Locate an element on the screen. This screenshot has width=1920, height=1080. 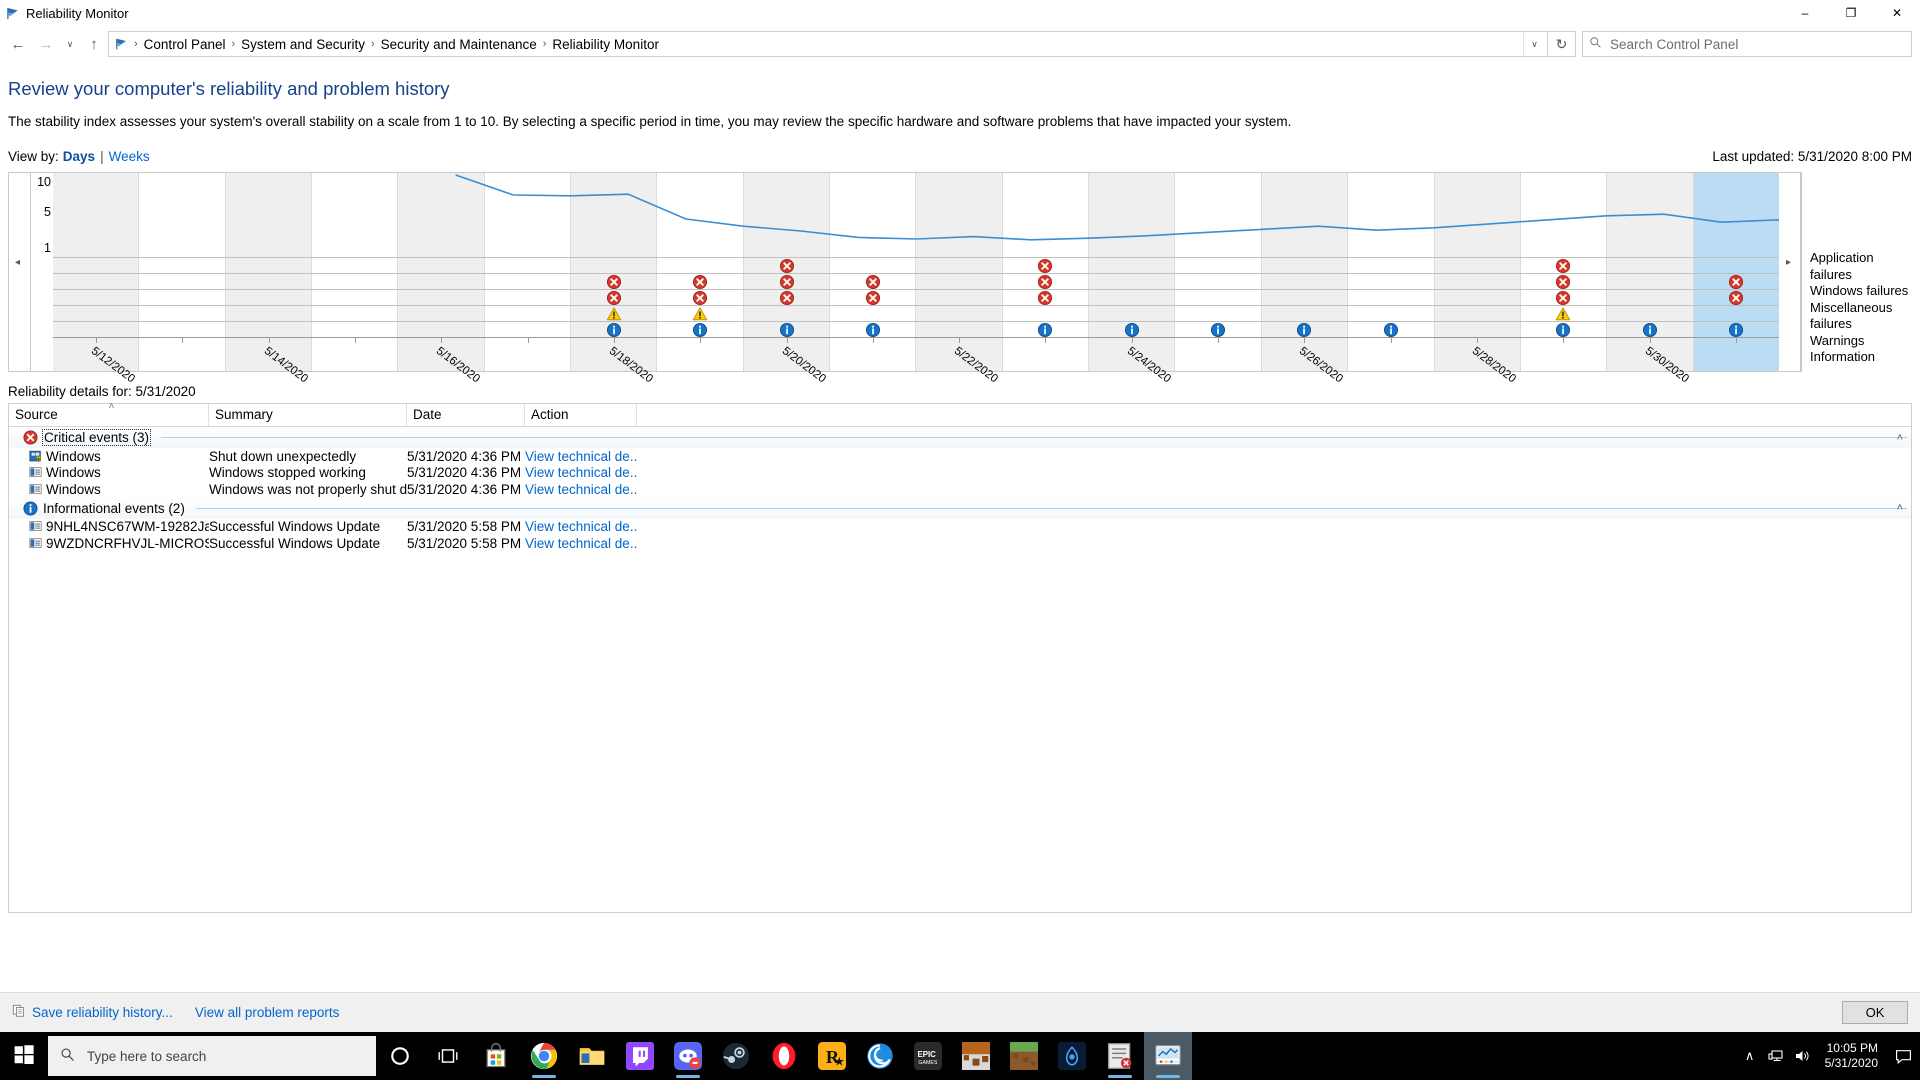
breadcrumb-item-reliability-monitor: Reliability Monitor is located at coordinates (605, 44).